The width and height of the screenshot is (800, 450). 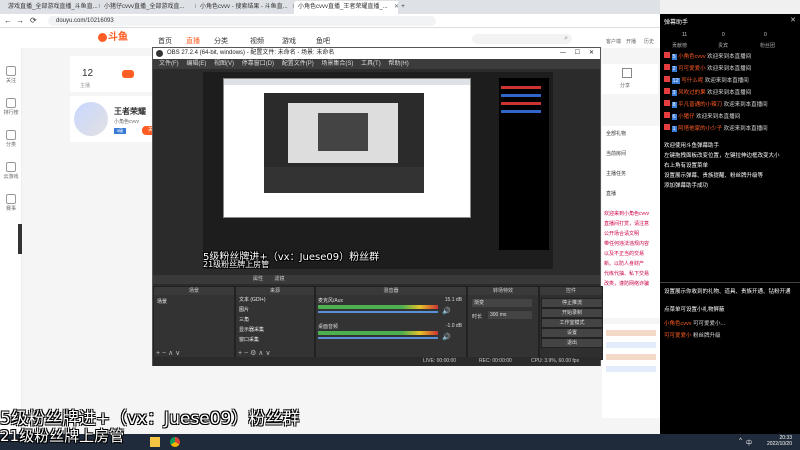 I want to click on menu-tools: 工具(T), so click(x=371, y=64).